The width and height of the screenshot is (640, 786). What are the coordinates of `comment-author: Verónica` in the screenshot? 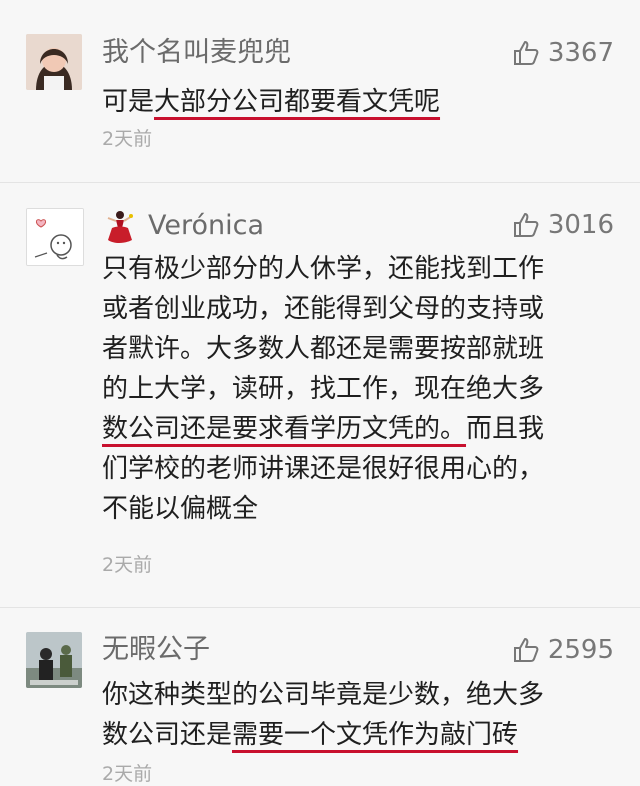 It's located at (206, 225).